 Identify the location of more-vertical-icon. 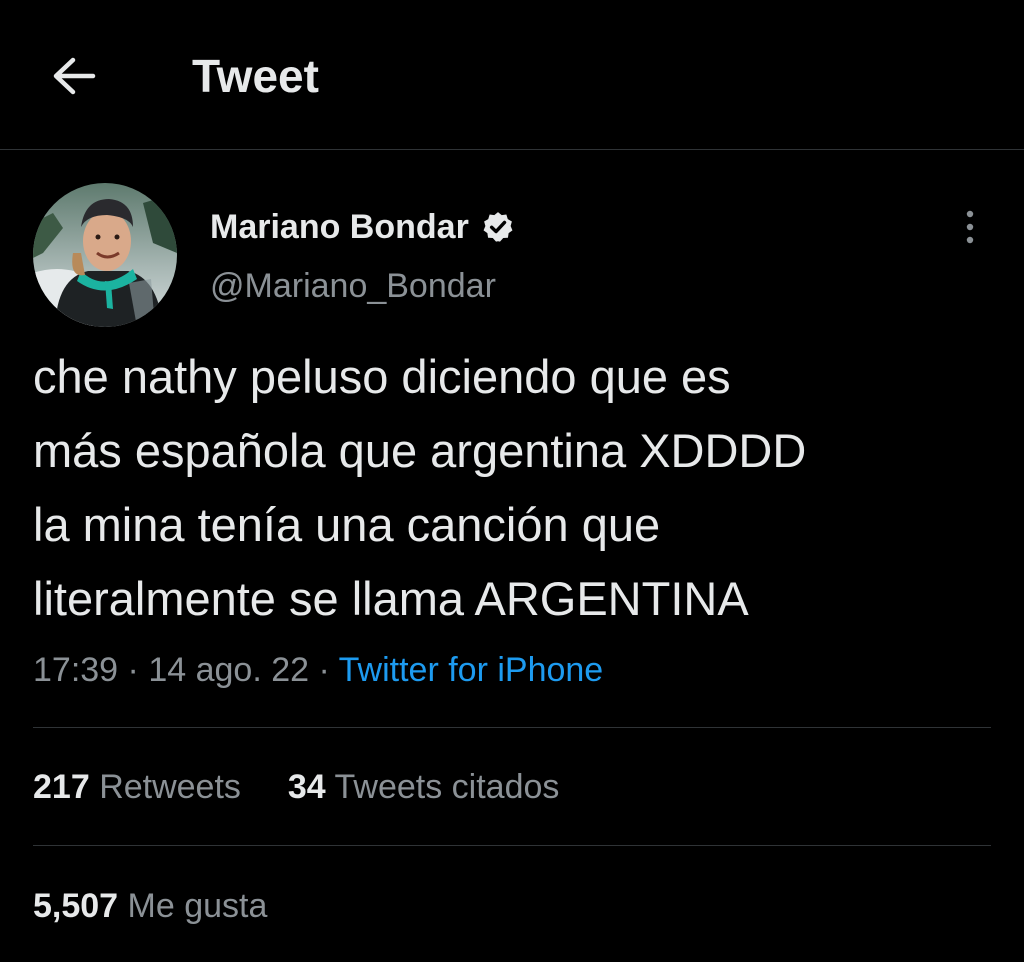
(970, 227).